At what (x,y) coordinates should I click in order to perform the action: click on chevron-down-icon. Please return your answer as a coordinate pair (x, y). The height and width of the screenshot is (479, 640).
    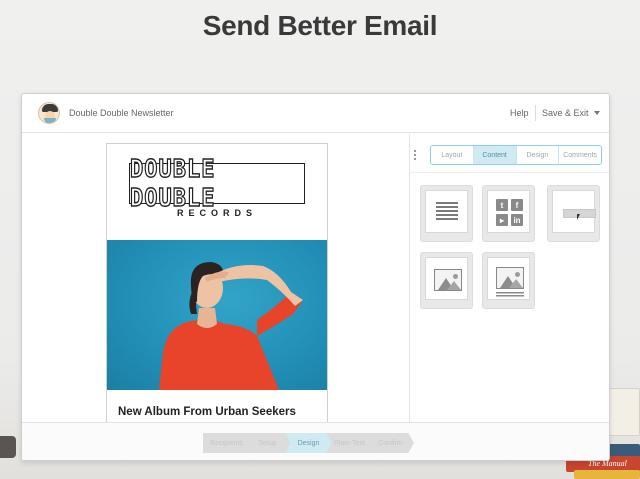
    Looking at the image, I should click on (597, 113).